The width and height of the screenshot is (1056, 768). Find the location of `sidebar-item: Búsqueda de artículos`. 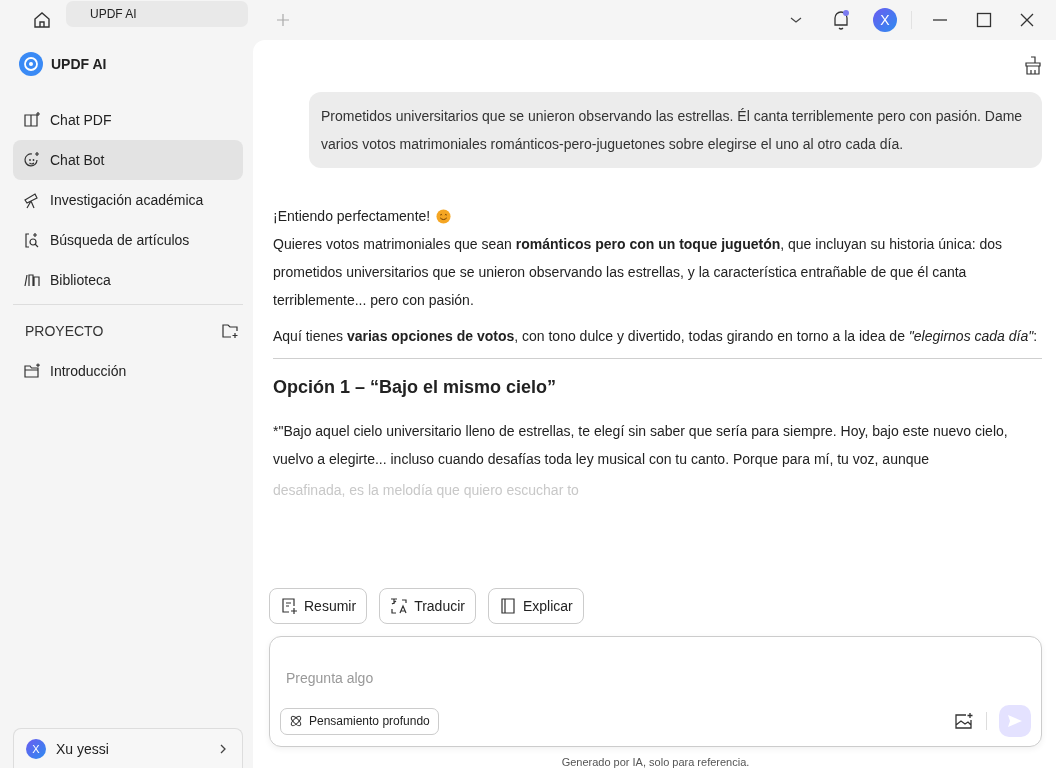

sidebar-item: Búsqueda de artículos is located at coordinates (128, 240).